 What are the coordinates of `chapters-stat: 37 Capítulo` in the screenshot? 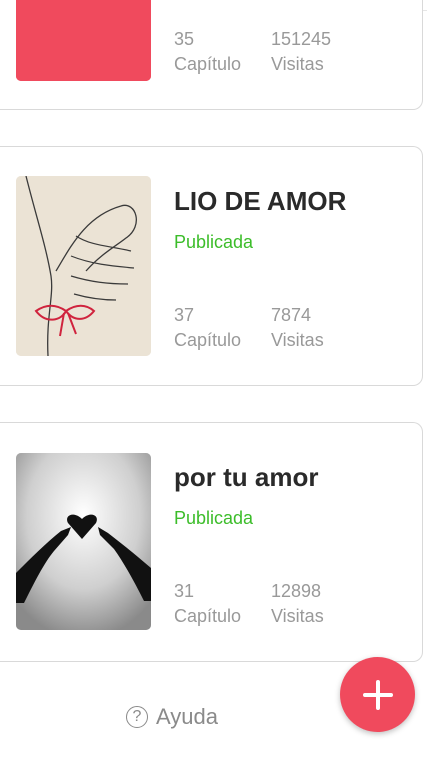 It's located at (207, 328).